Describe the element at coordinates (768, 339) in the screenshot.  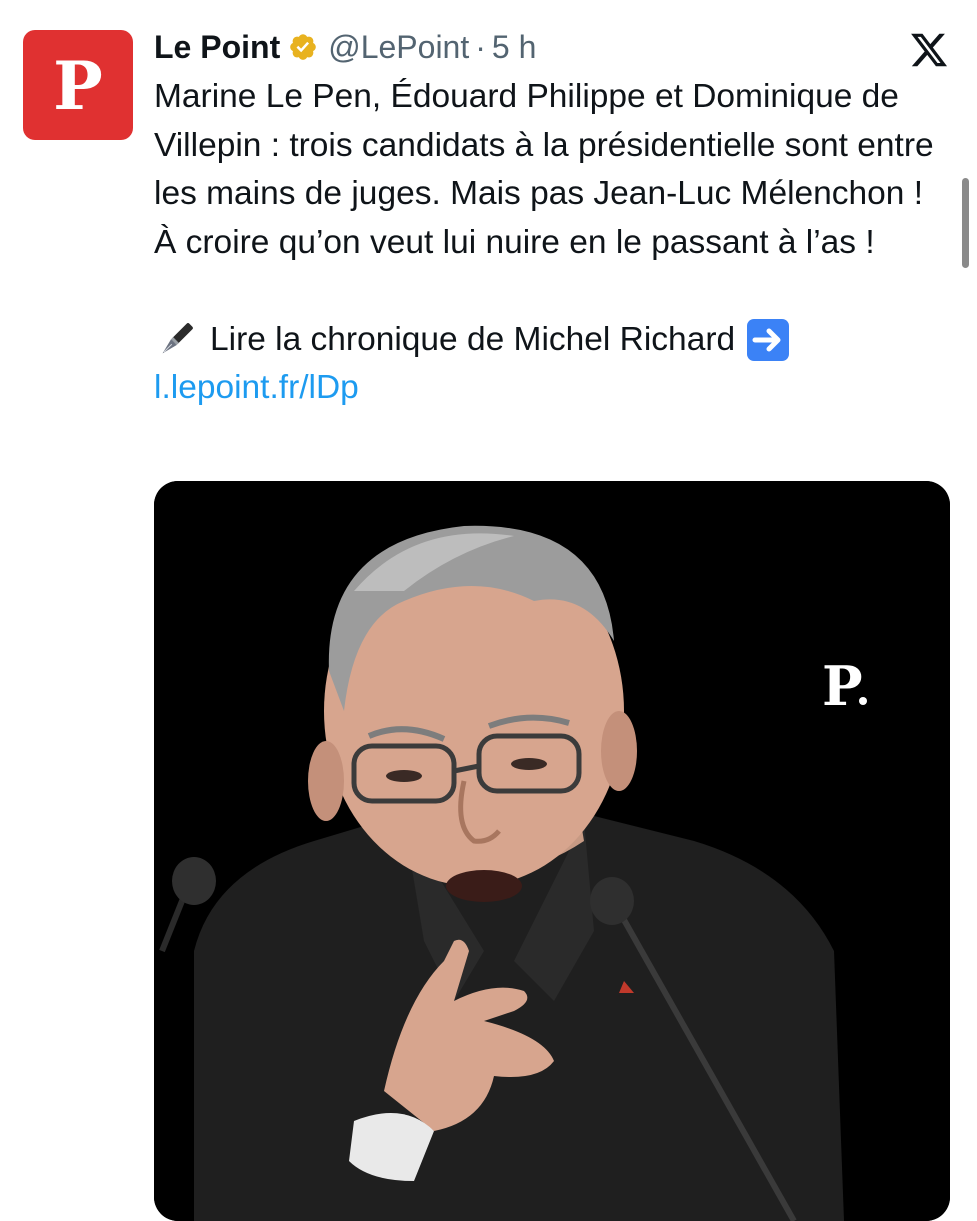
I see `right-arrow-icon` at that location.